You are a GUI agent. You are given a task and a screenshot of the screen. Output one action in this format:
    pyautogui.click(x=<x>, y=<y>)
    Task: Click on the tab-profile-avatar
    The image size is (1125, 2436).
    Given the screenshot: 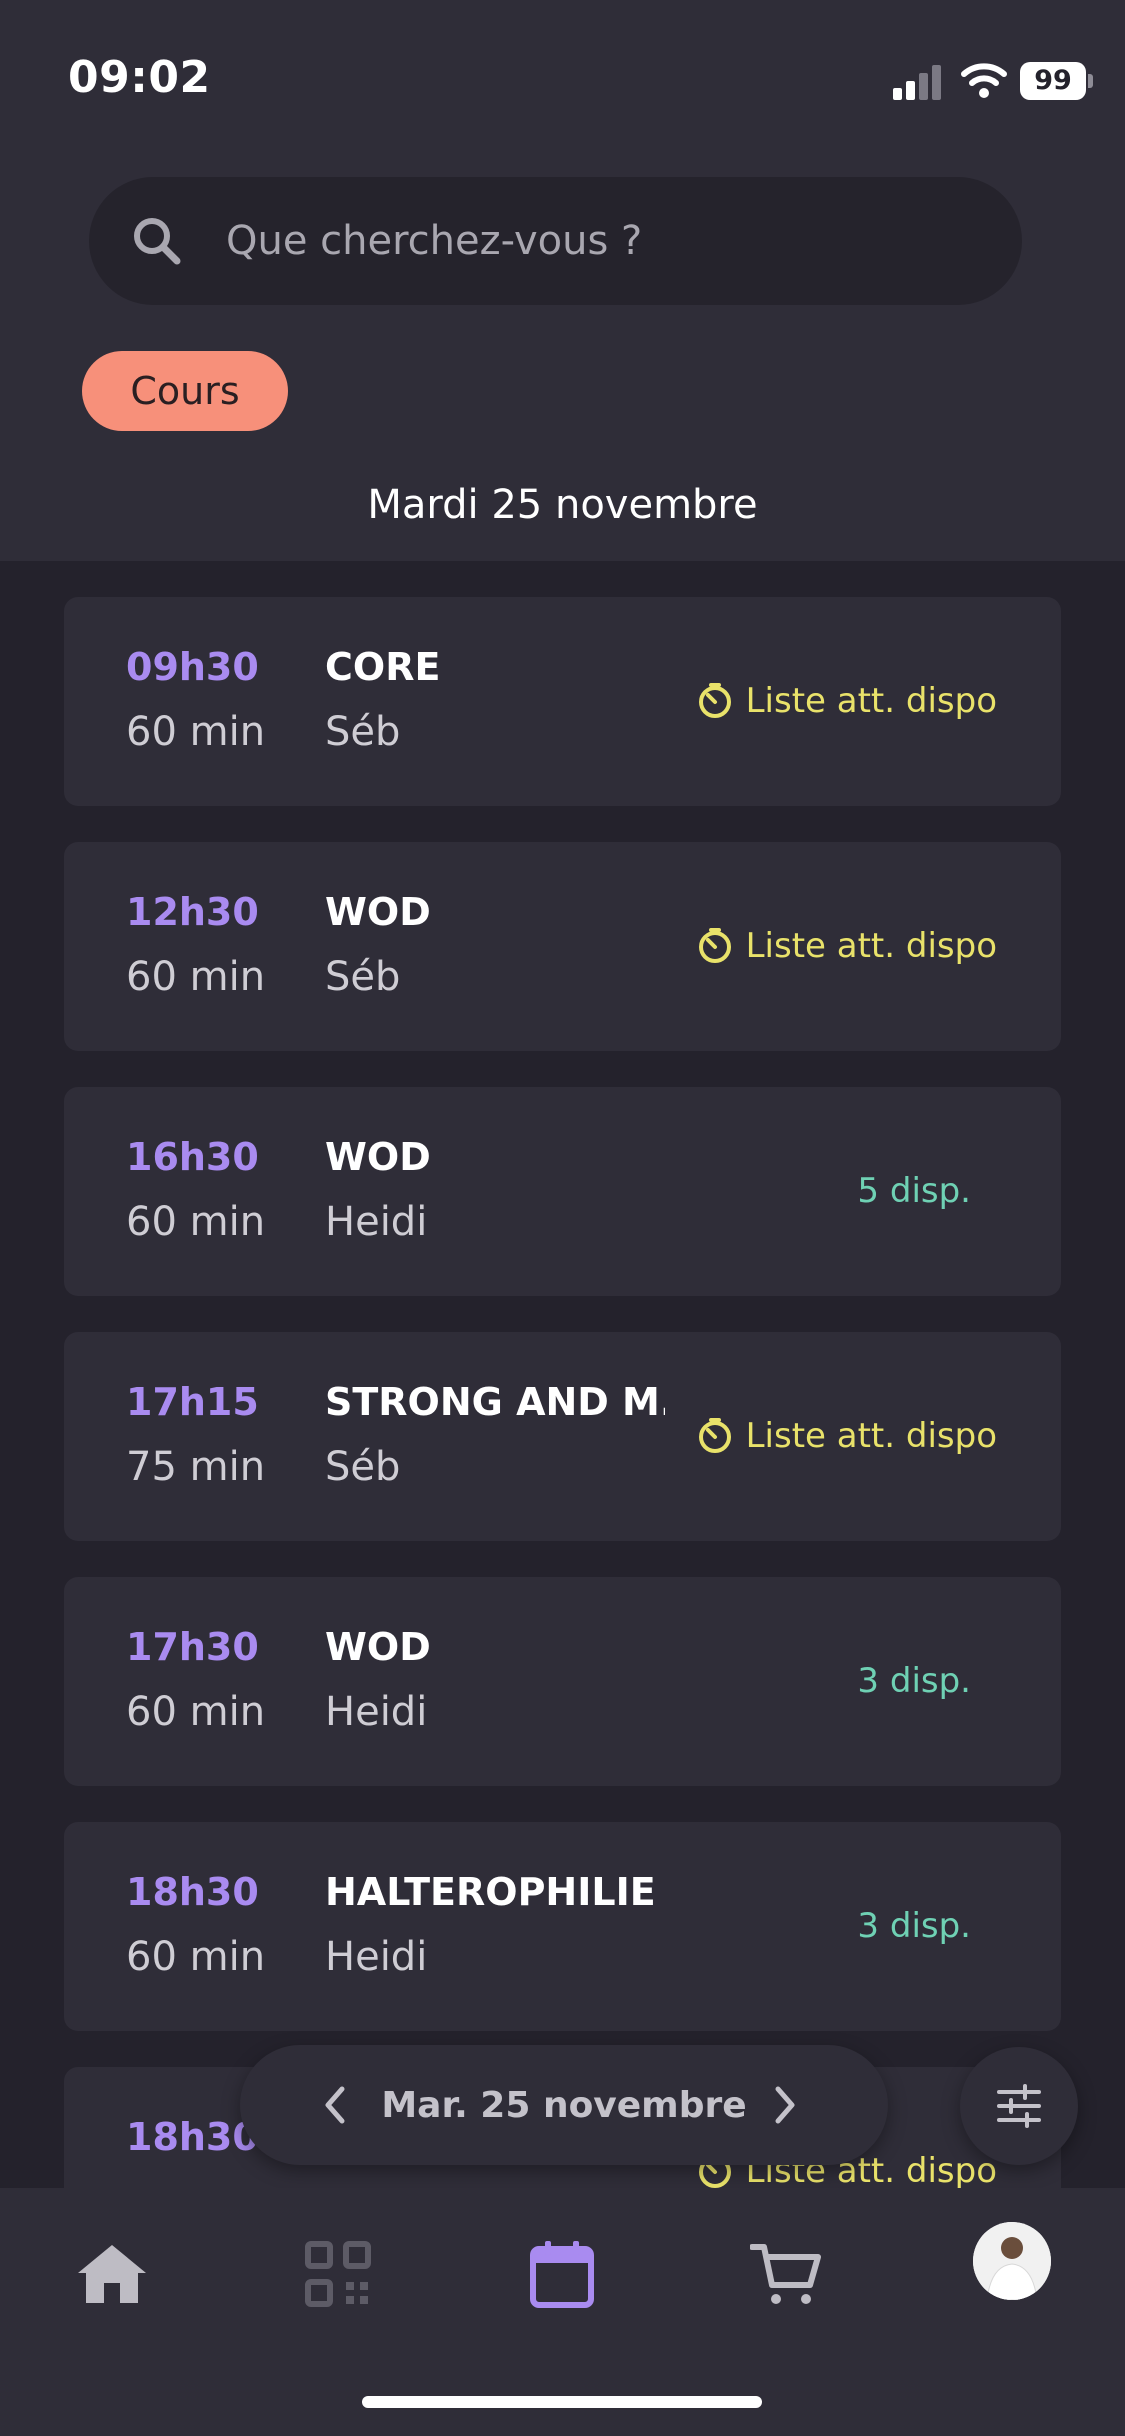 What is the action you would take?
    pyautogui.click(x=1012, y=2261)
    